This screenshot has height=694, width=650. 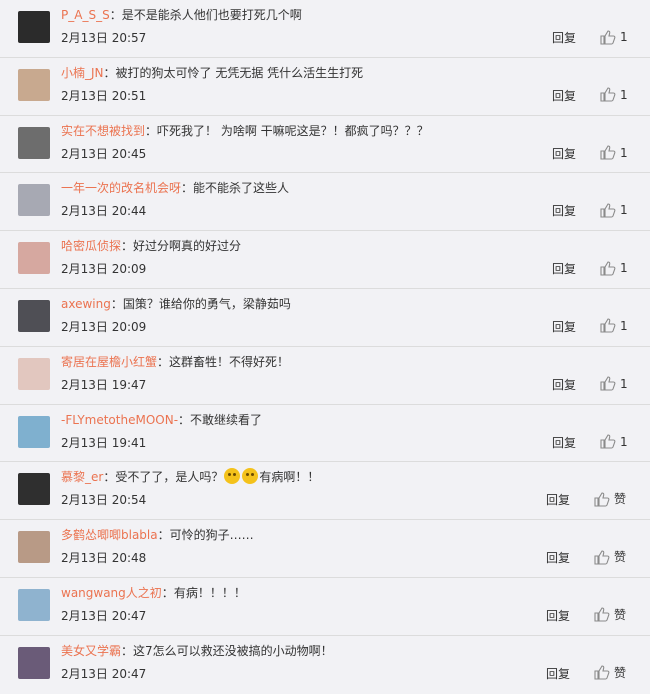 What do you see at coordinates (85, 15) in the screenshot?
I see `comment-username: P_A_S_S` at bounding box center [85, 15].